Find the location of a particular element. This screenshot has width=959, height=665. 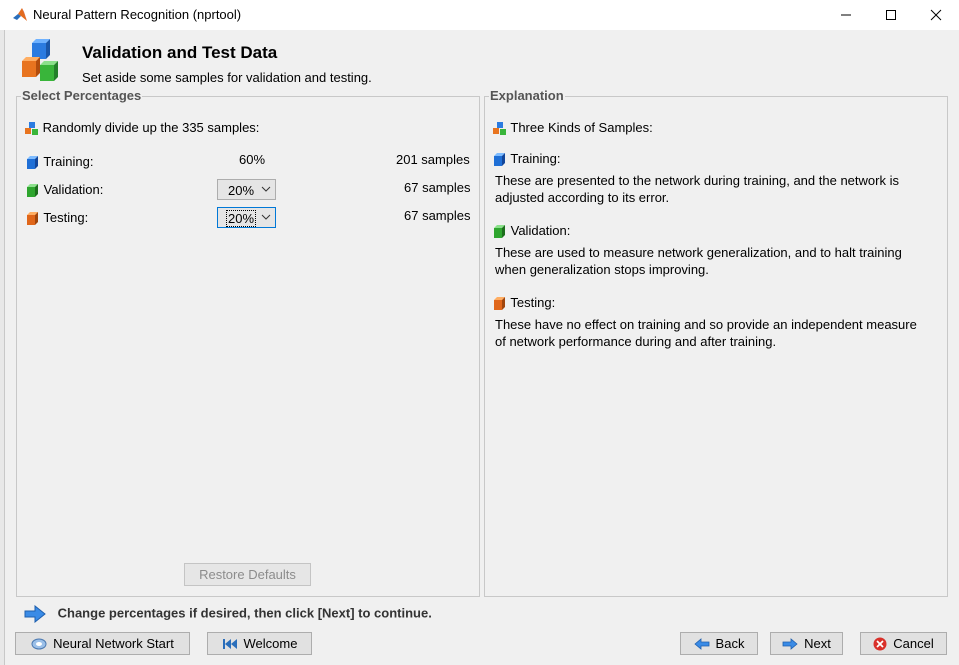

next-label: Next is located at coordinates (817, 643).